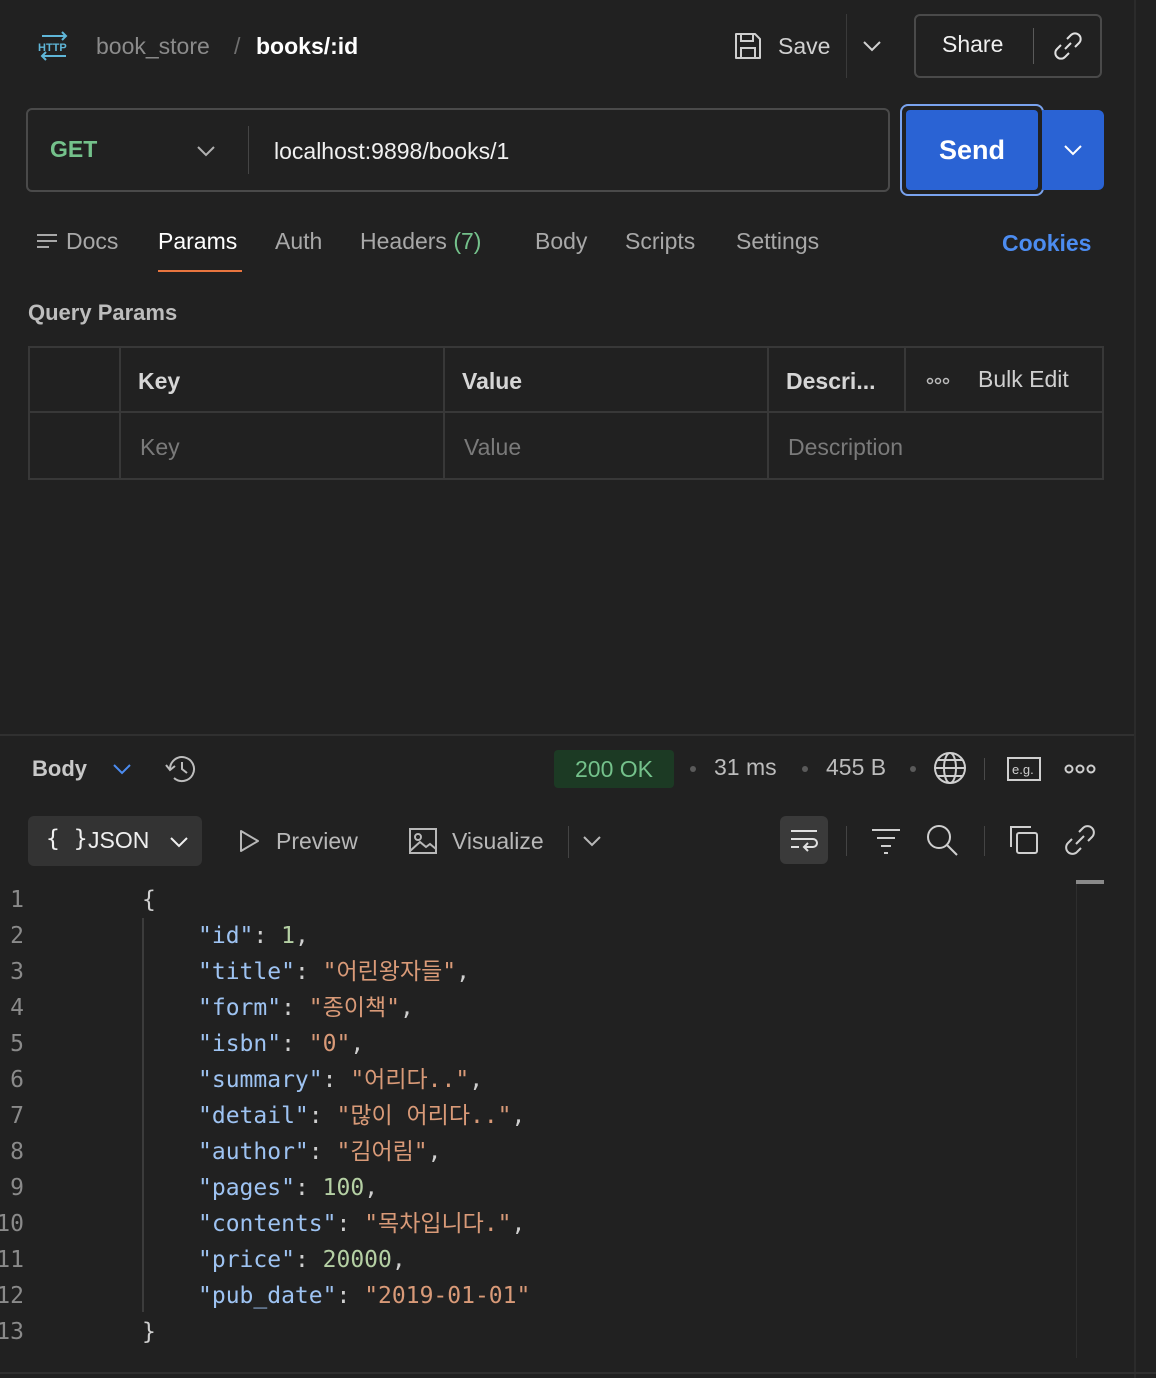 This screenshot has width=1156, height=1378. I want to click on method-dropdown-button, so click(206, 151).